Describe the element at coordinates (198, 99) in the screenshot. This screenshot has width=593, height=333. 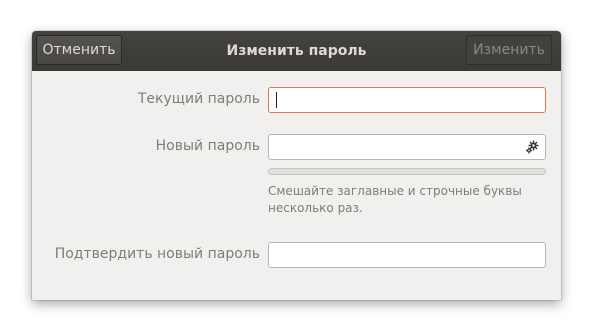
I see `current-password-label: Текущий пароль` at that location.